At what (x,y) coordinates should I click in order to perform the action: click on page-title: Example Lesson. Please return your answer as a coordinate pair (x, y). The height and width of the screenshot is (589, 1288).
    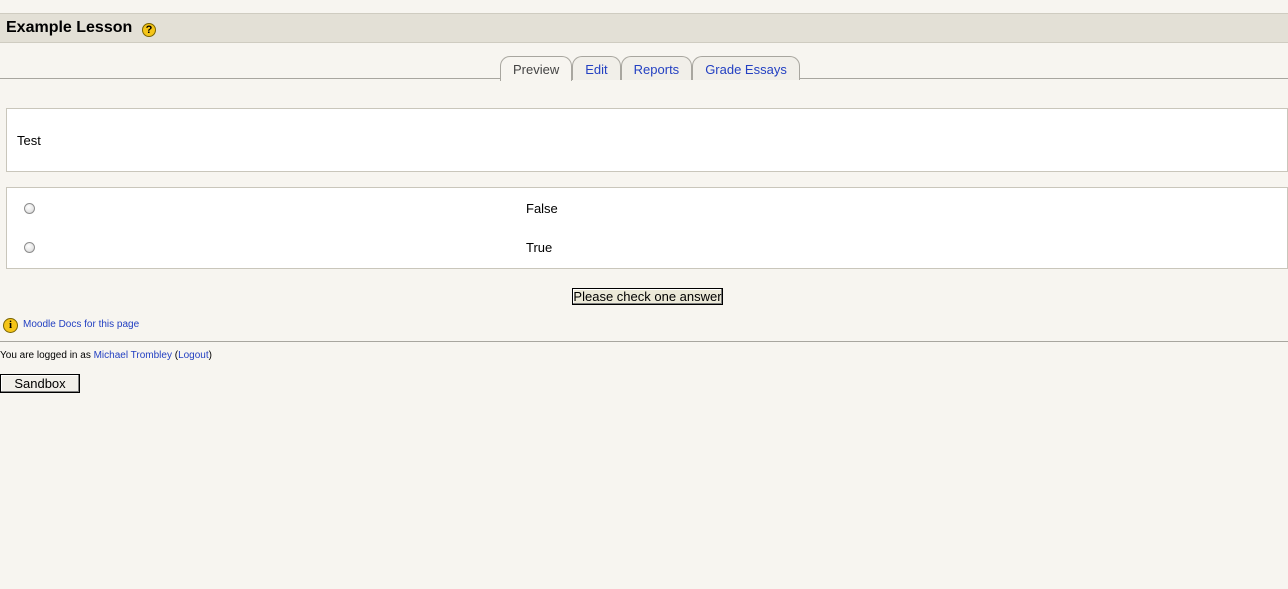
    Looking at the image, I should click on (69, 27).